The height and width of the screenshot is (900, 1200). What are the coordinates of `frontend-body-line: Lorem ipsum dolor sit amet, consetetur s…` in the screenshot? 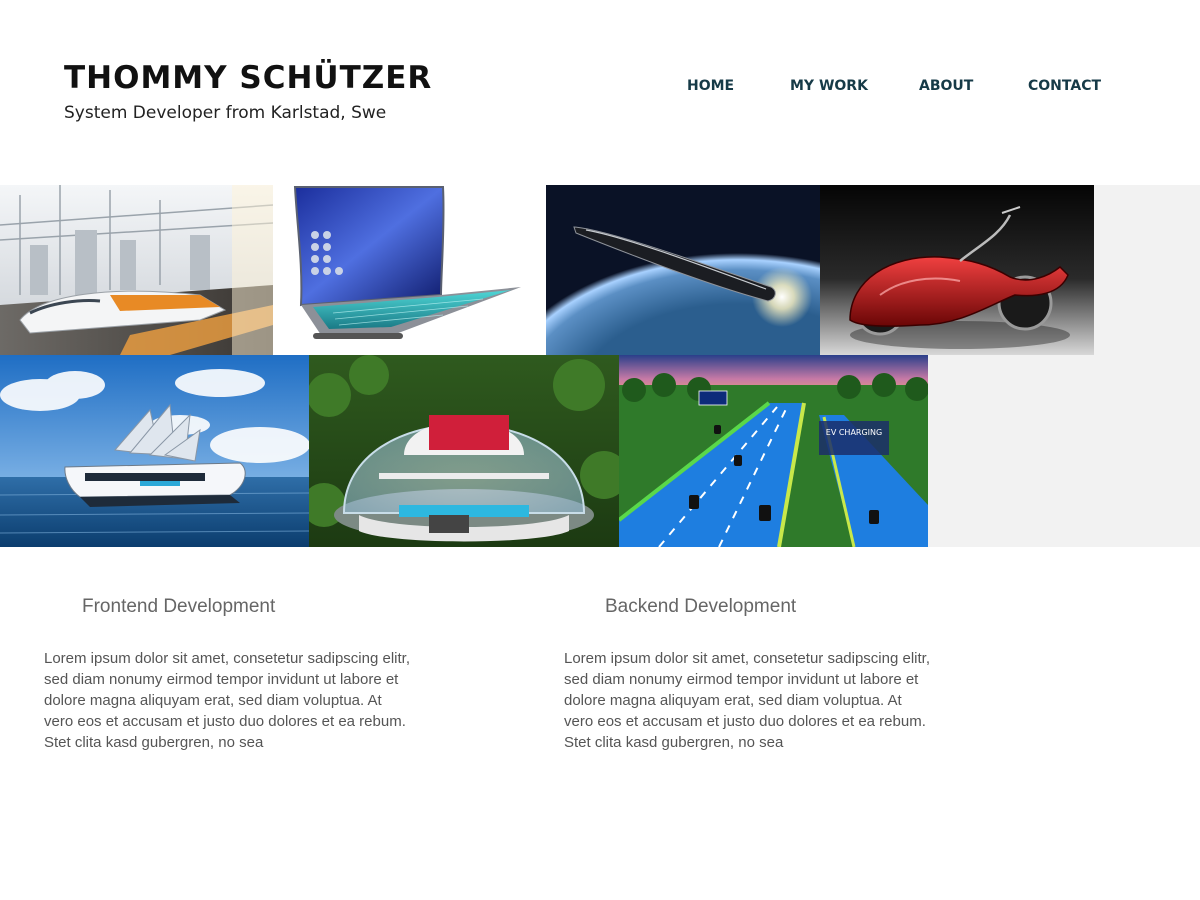 It's located at (227, 658).